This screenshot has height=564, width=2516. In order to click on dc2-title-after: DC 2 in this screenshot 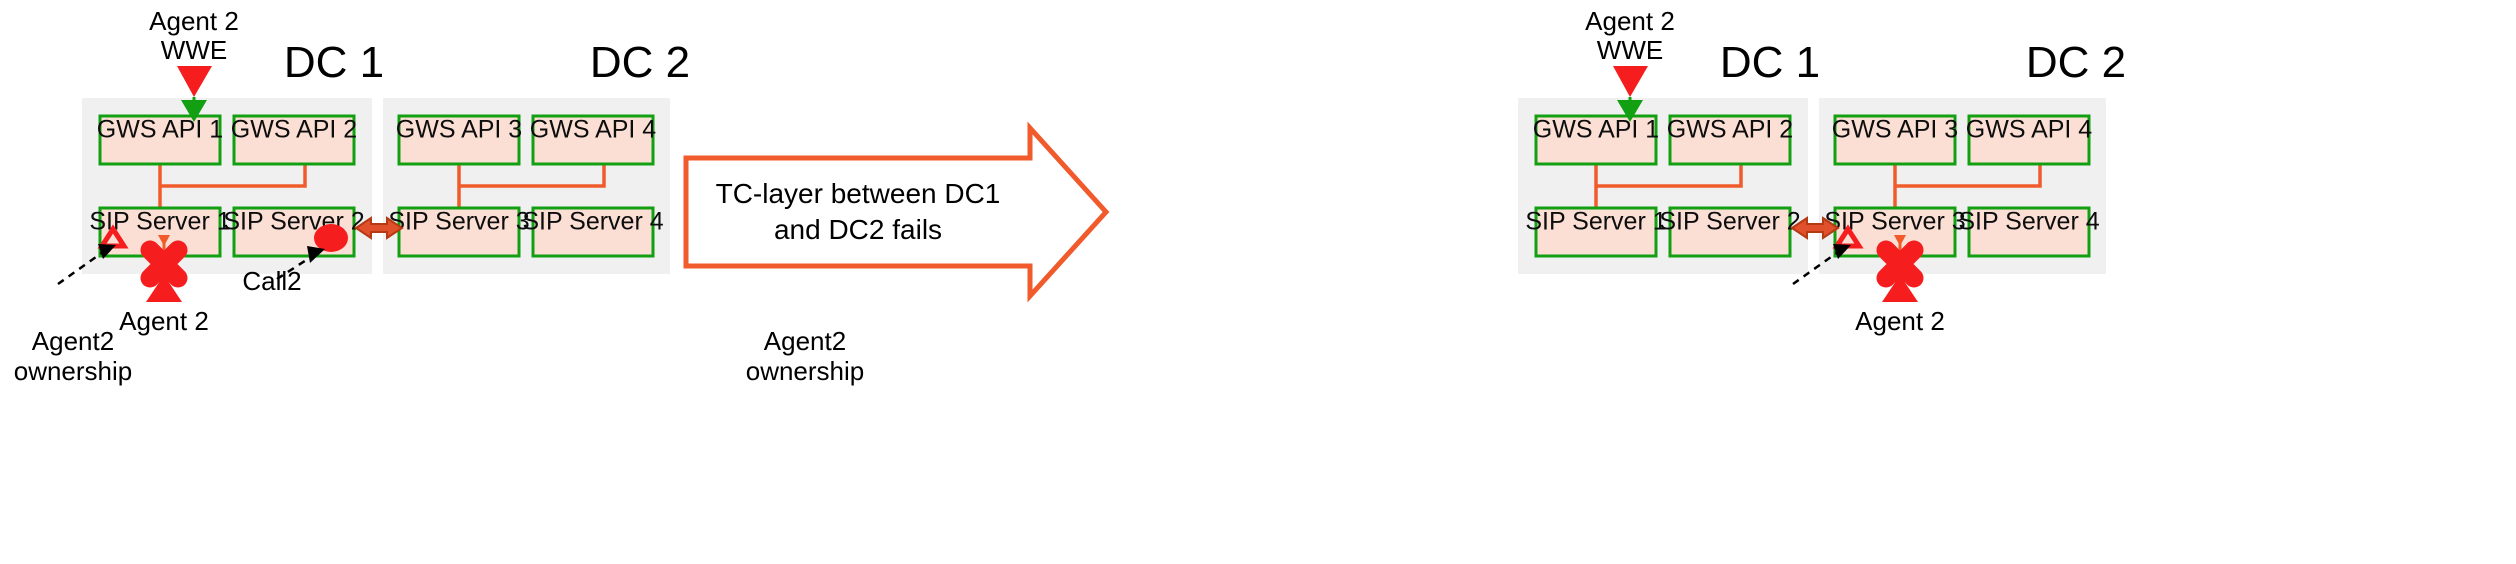, I will do `click(2076, 62)`.